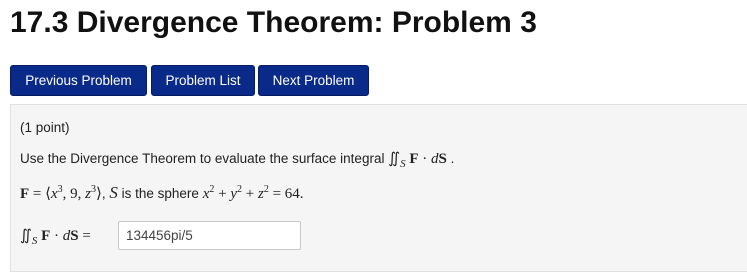  I want to click on next-problem-button: Next Problem, so click(313, 80).